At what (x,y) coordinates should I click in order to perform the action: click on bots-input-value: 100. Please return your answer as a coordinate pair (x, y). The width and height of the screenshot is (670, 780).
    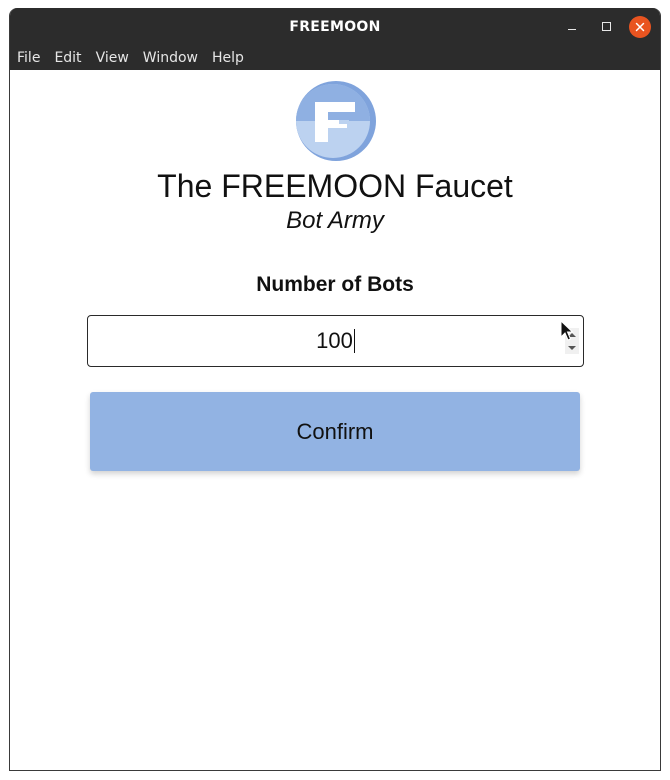
    Looking at the image, I should click on (335, 341).